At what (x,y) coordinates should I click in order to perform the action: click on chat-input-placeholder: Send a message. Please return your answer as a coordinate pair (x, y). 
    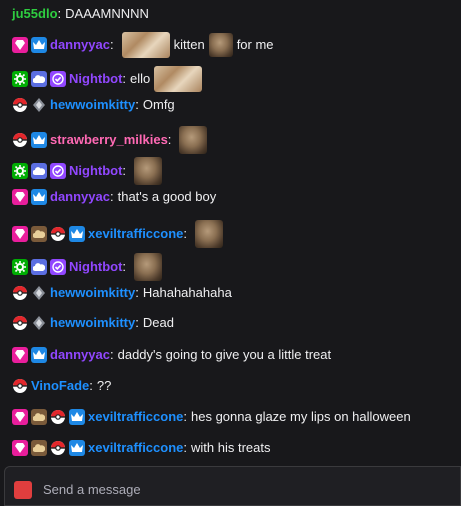
    Looking at the image, I should click on (92, 489).